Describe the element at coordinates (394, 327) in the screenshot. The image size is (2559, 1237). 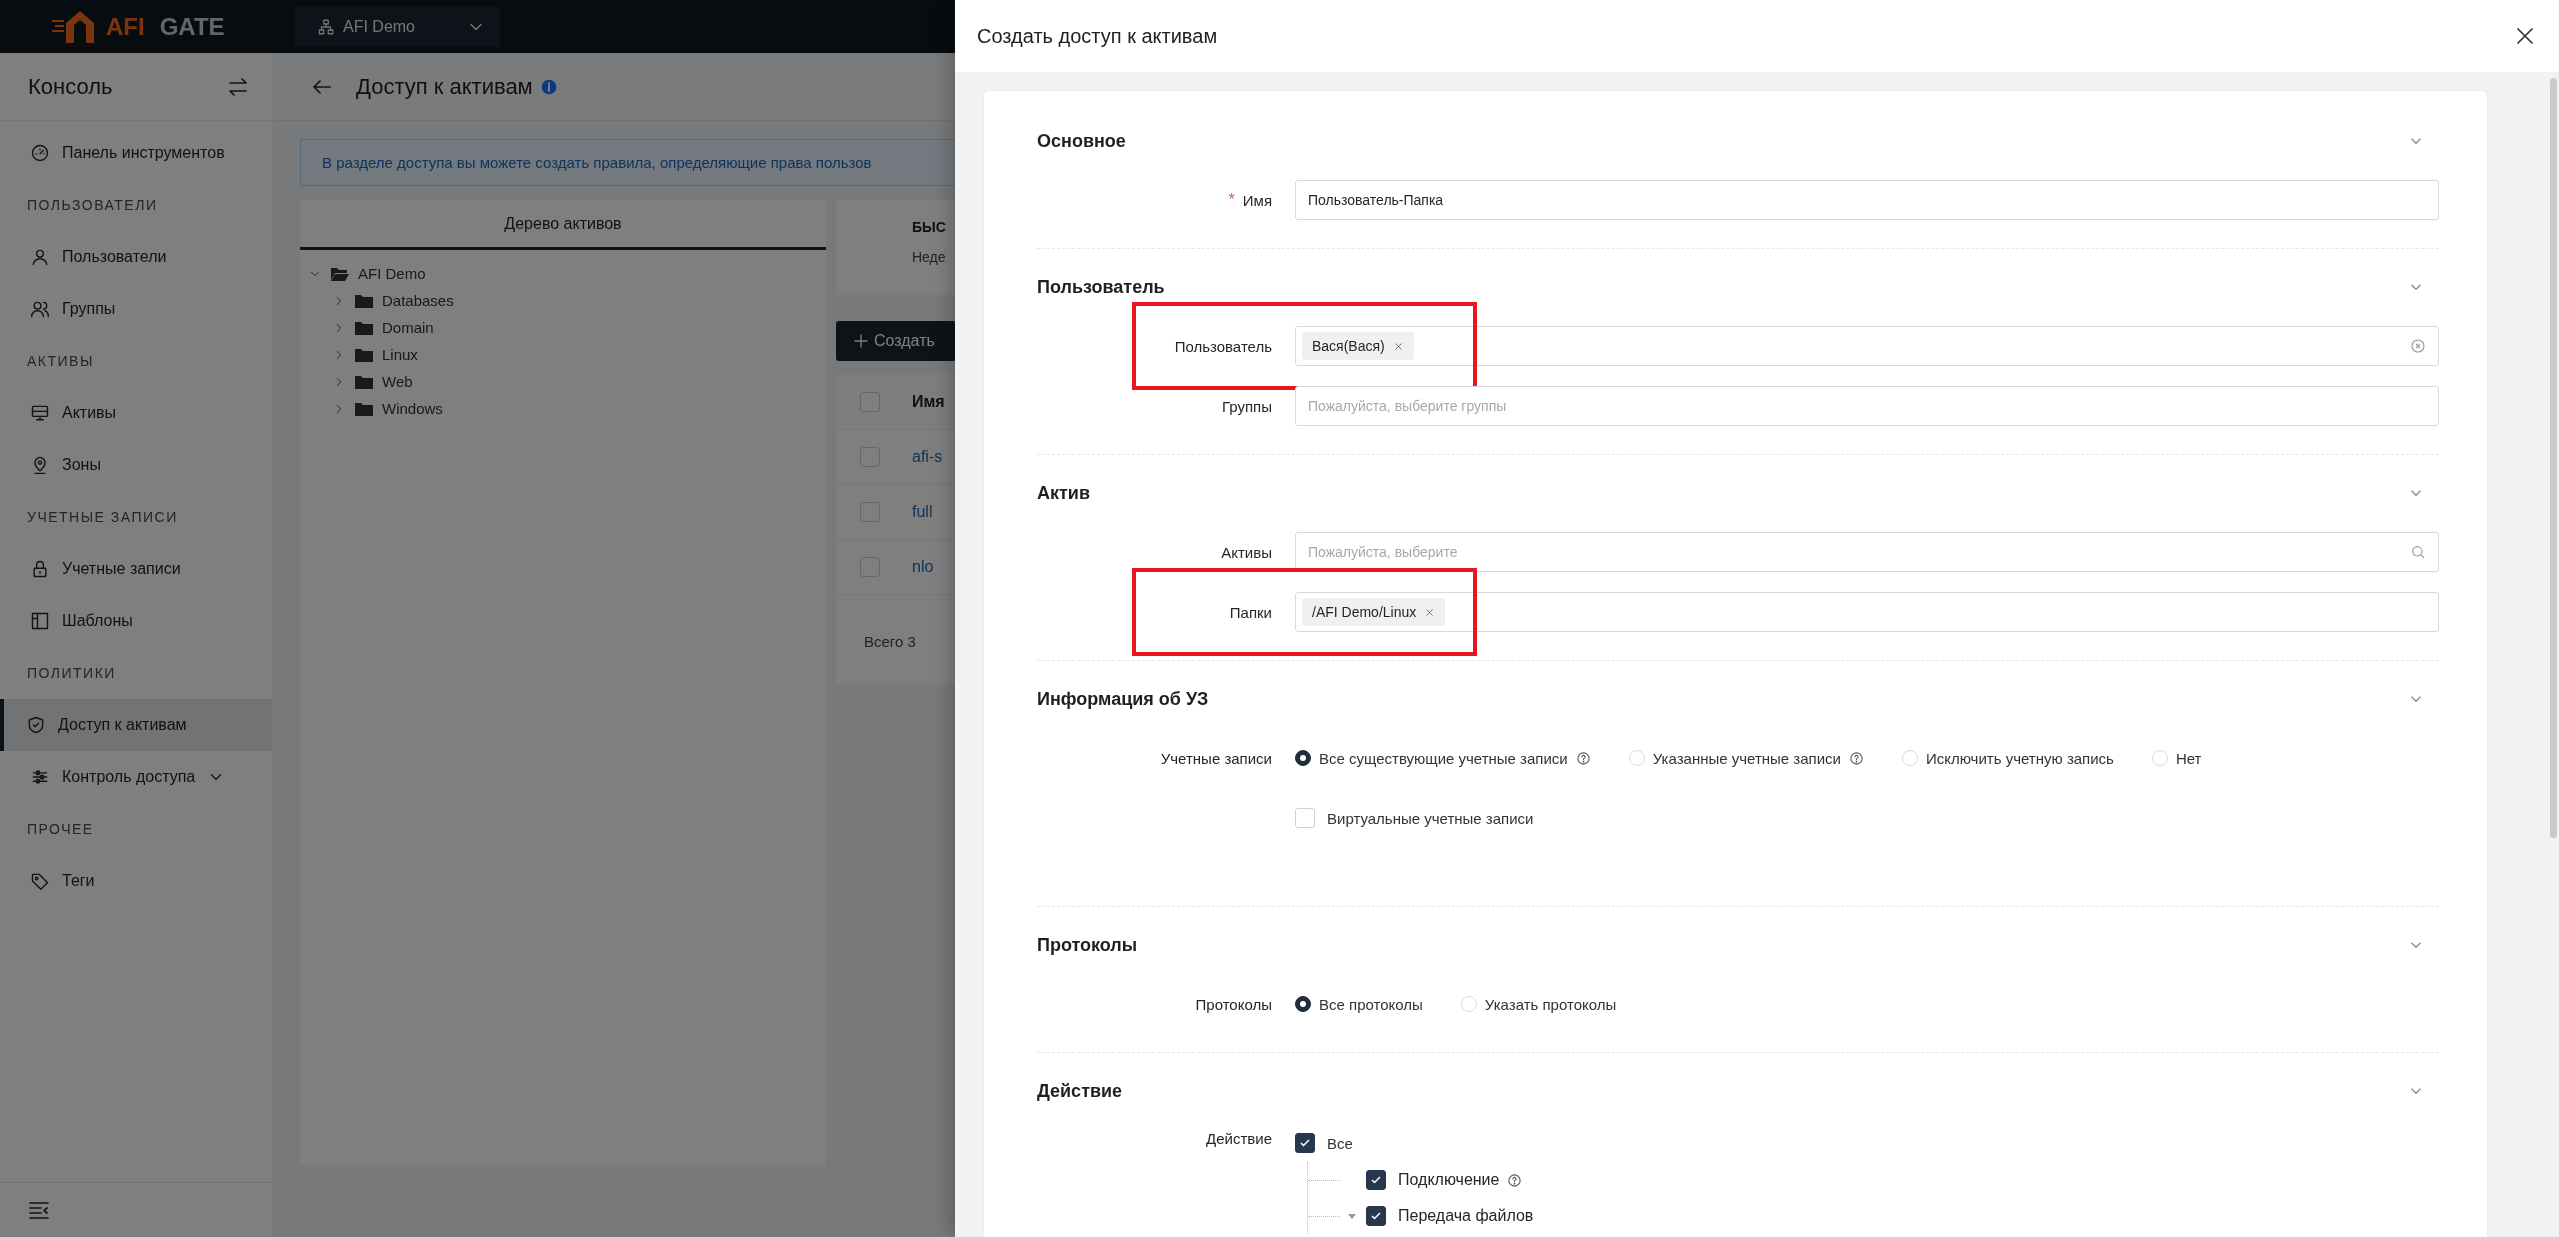
I see `tree-node: Domain` at that location.